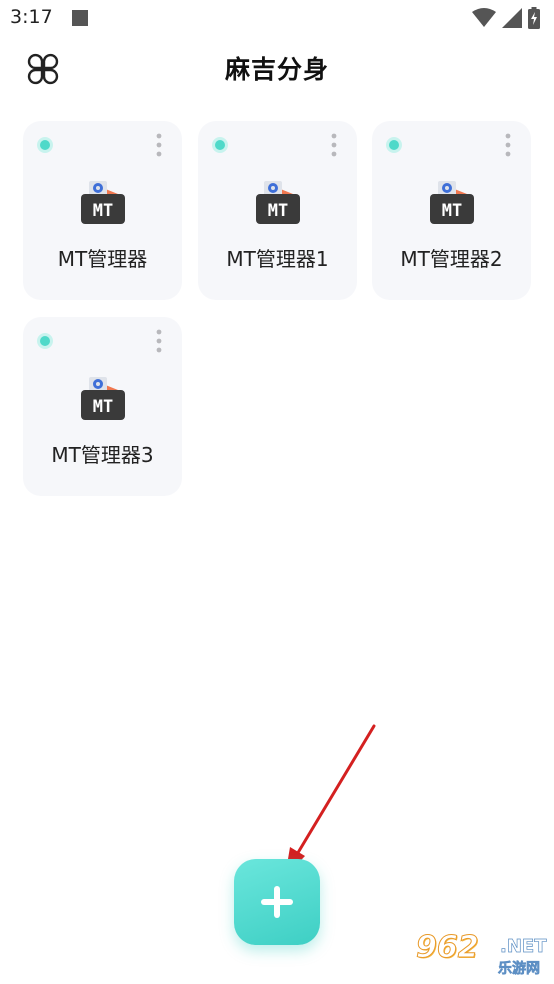  I want to click on watermark: 962 .NET 乐游网, so click(483, 955).